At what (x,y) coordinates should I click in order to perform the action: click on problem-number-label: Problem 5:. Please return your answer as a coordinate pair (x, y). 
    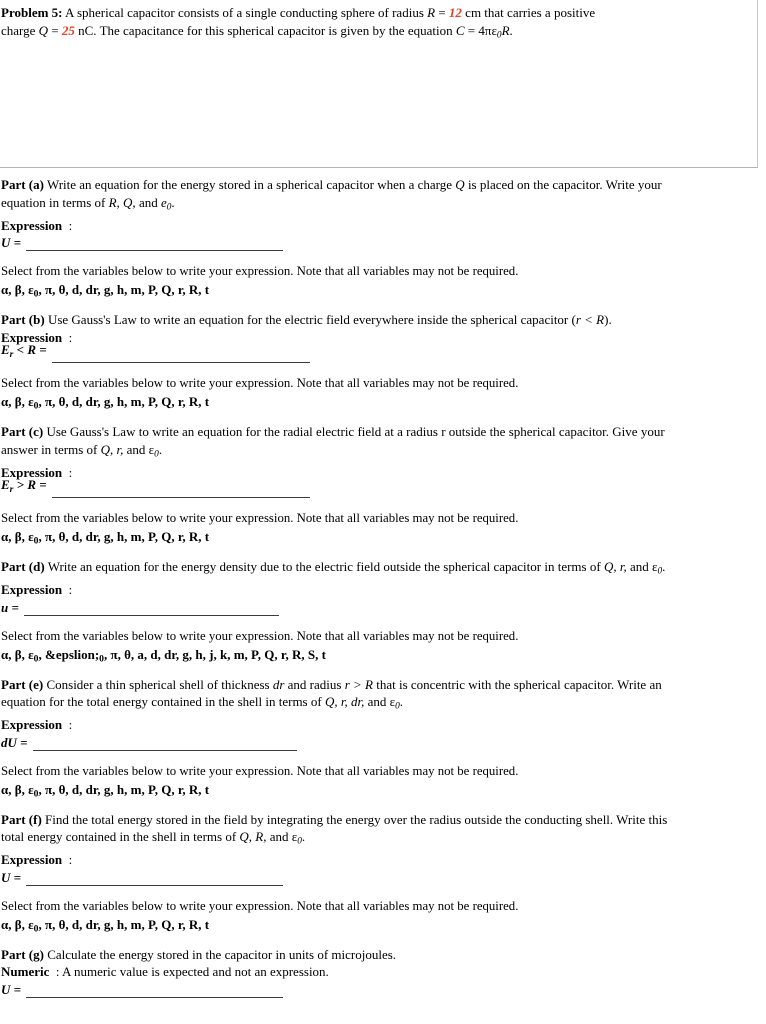
    Looking at the image, I should click on (32, 12).